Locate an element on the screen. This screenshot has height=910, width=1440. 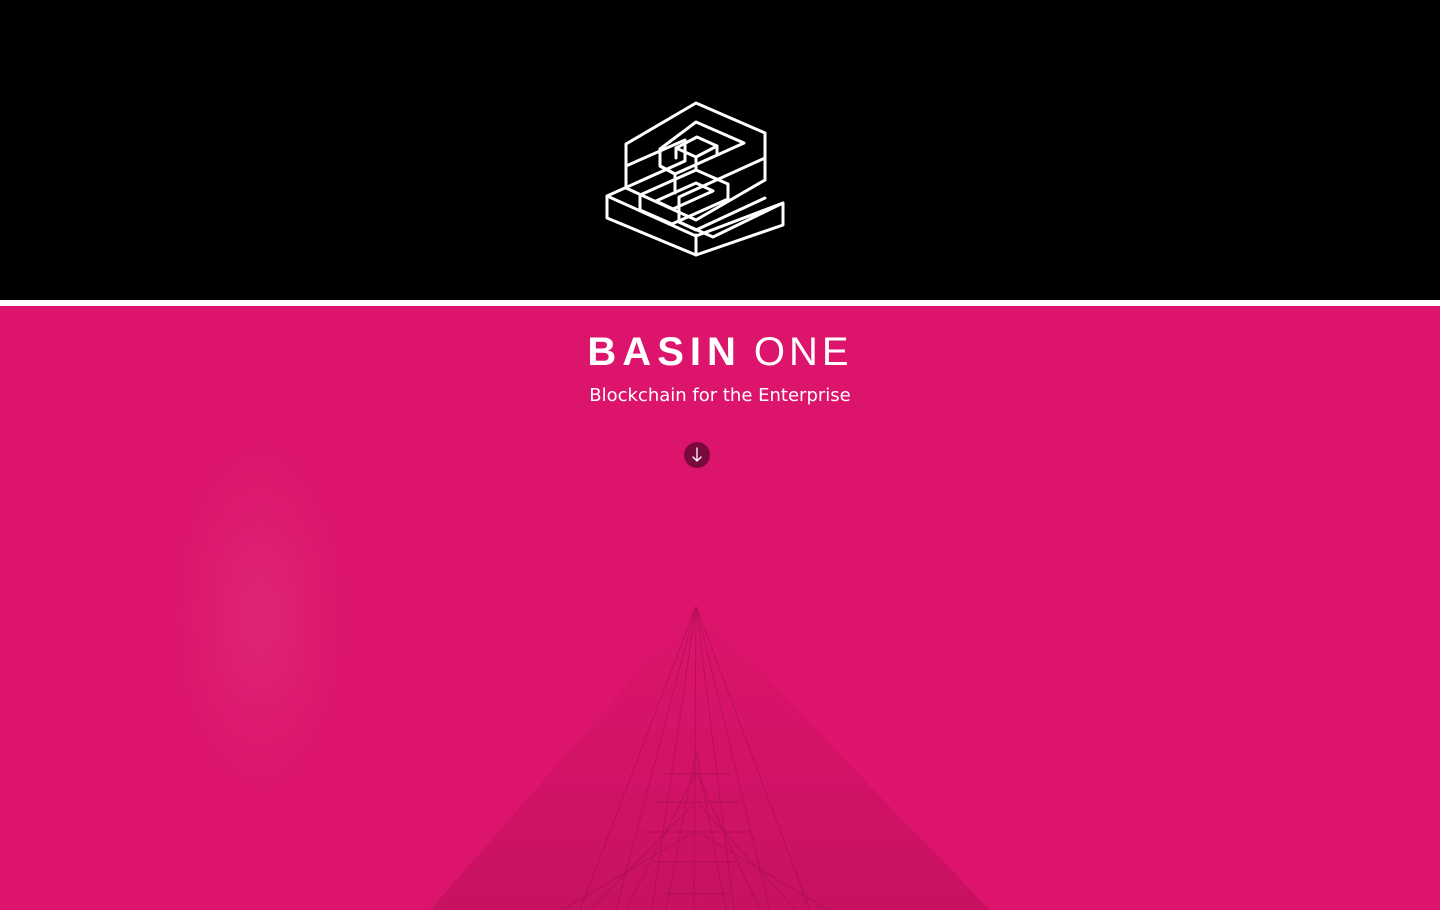
basin-one-s-logo-icon is located at coordinates (695, 179).